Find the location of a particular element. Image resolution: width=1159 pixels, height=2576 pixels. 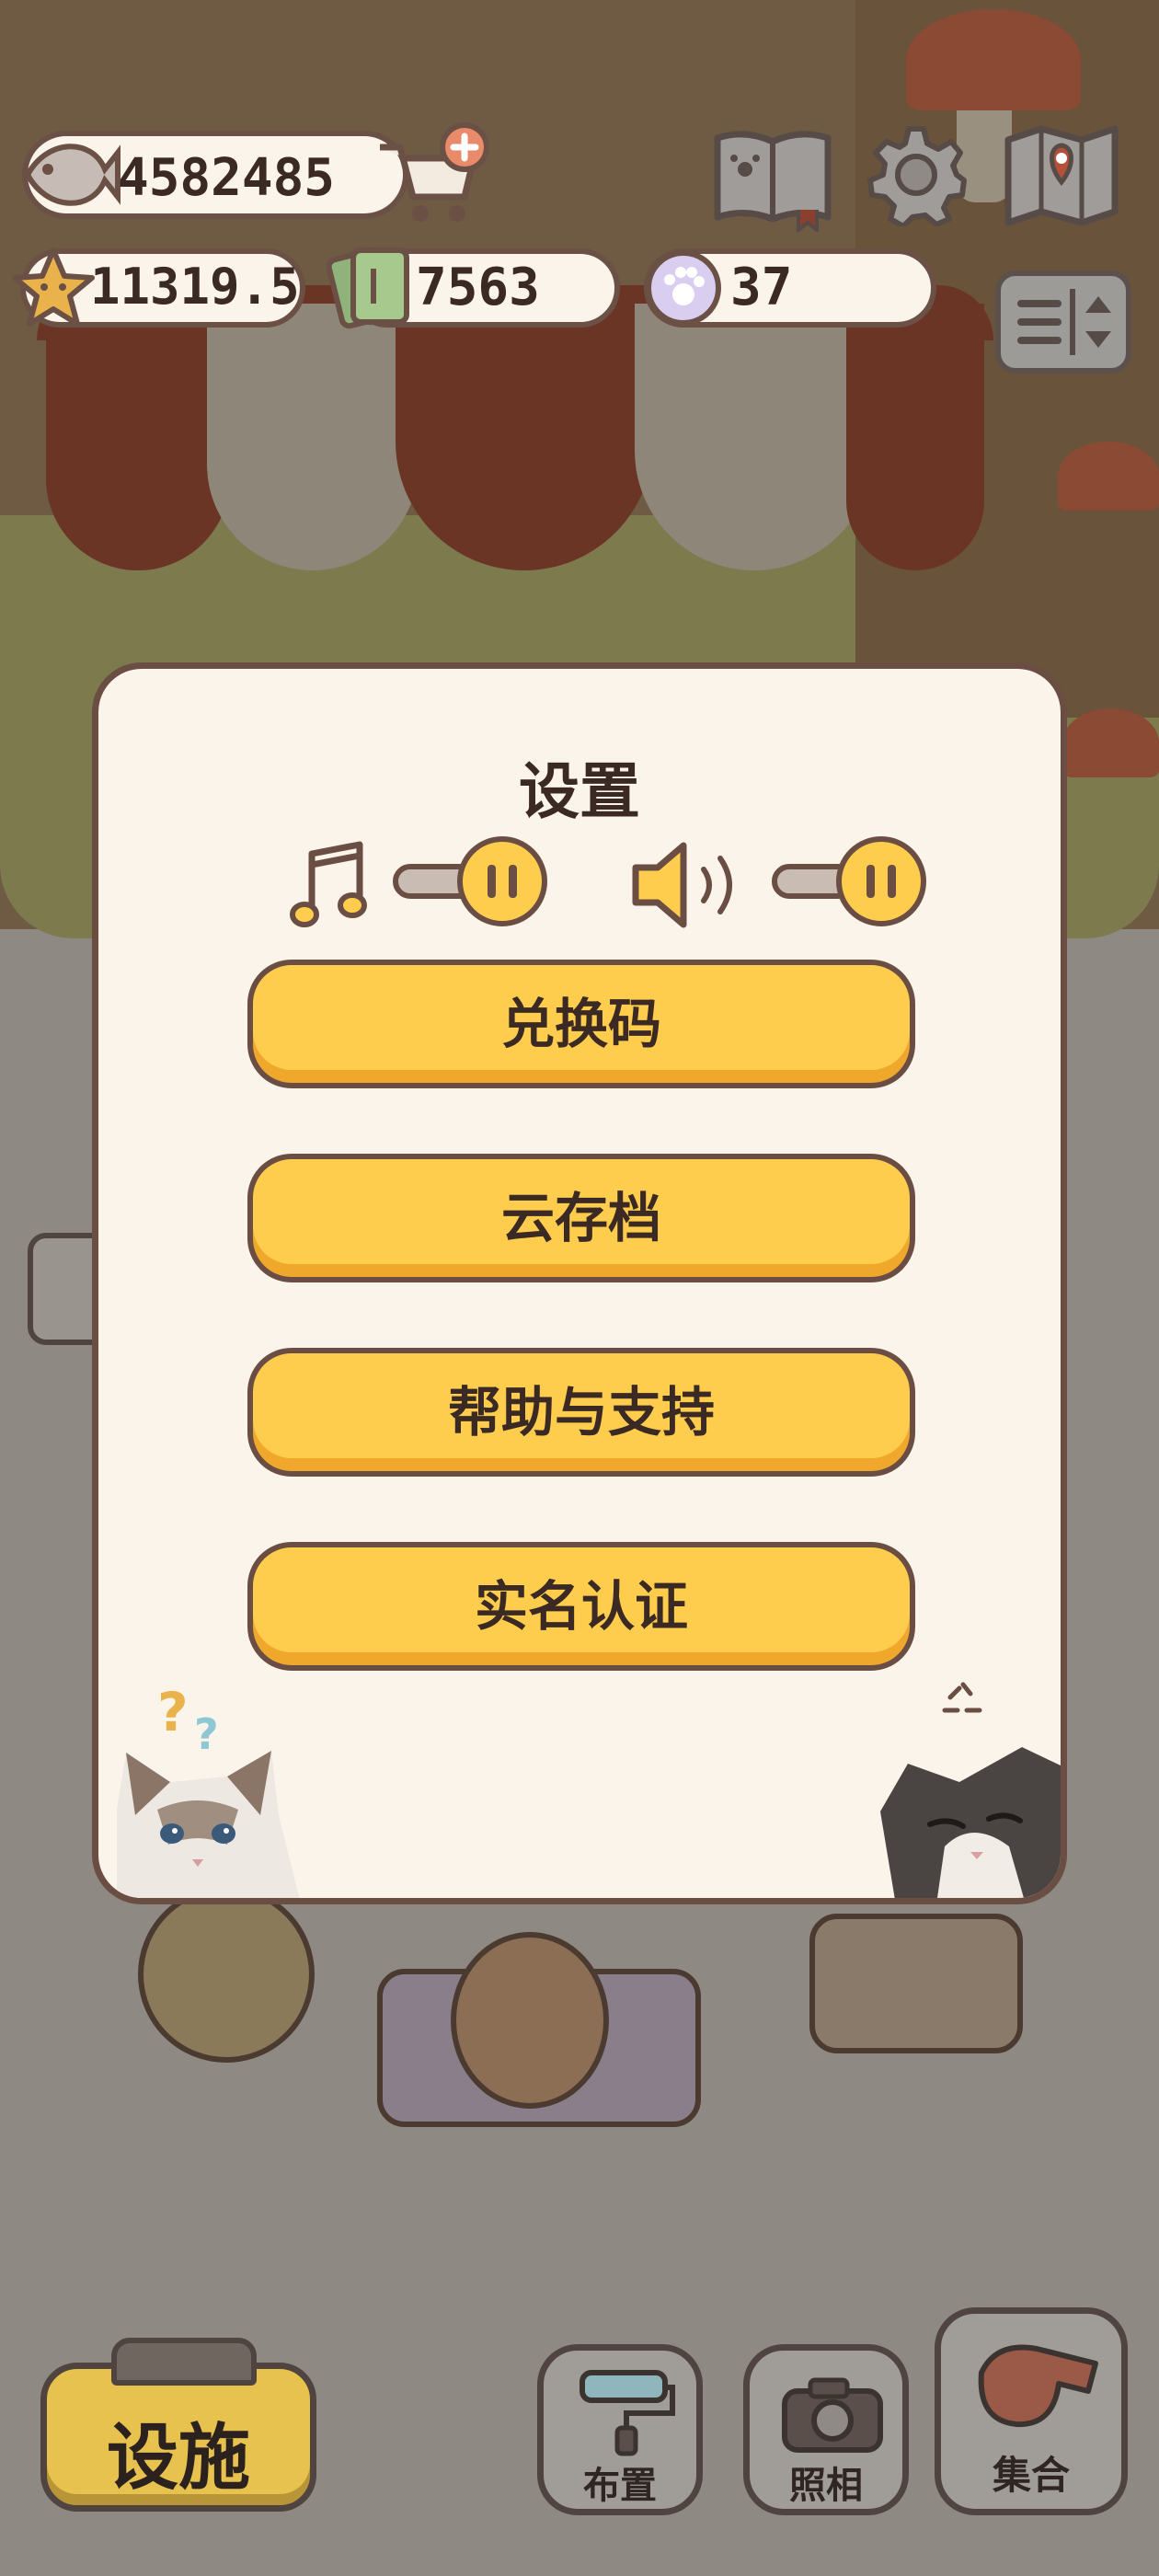

clipboard-clip is located at coordinates (184, 2362).